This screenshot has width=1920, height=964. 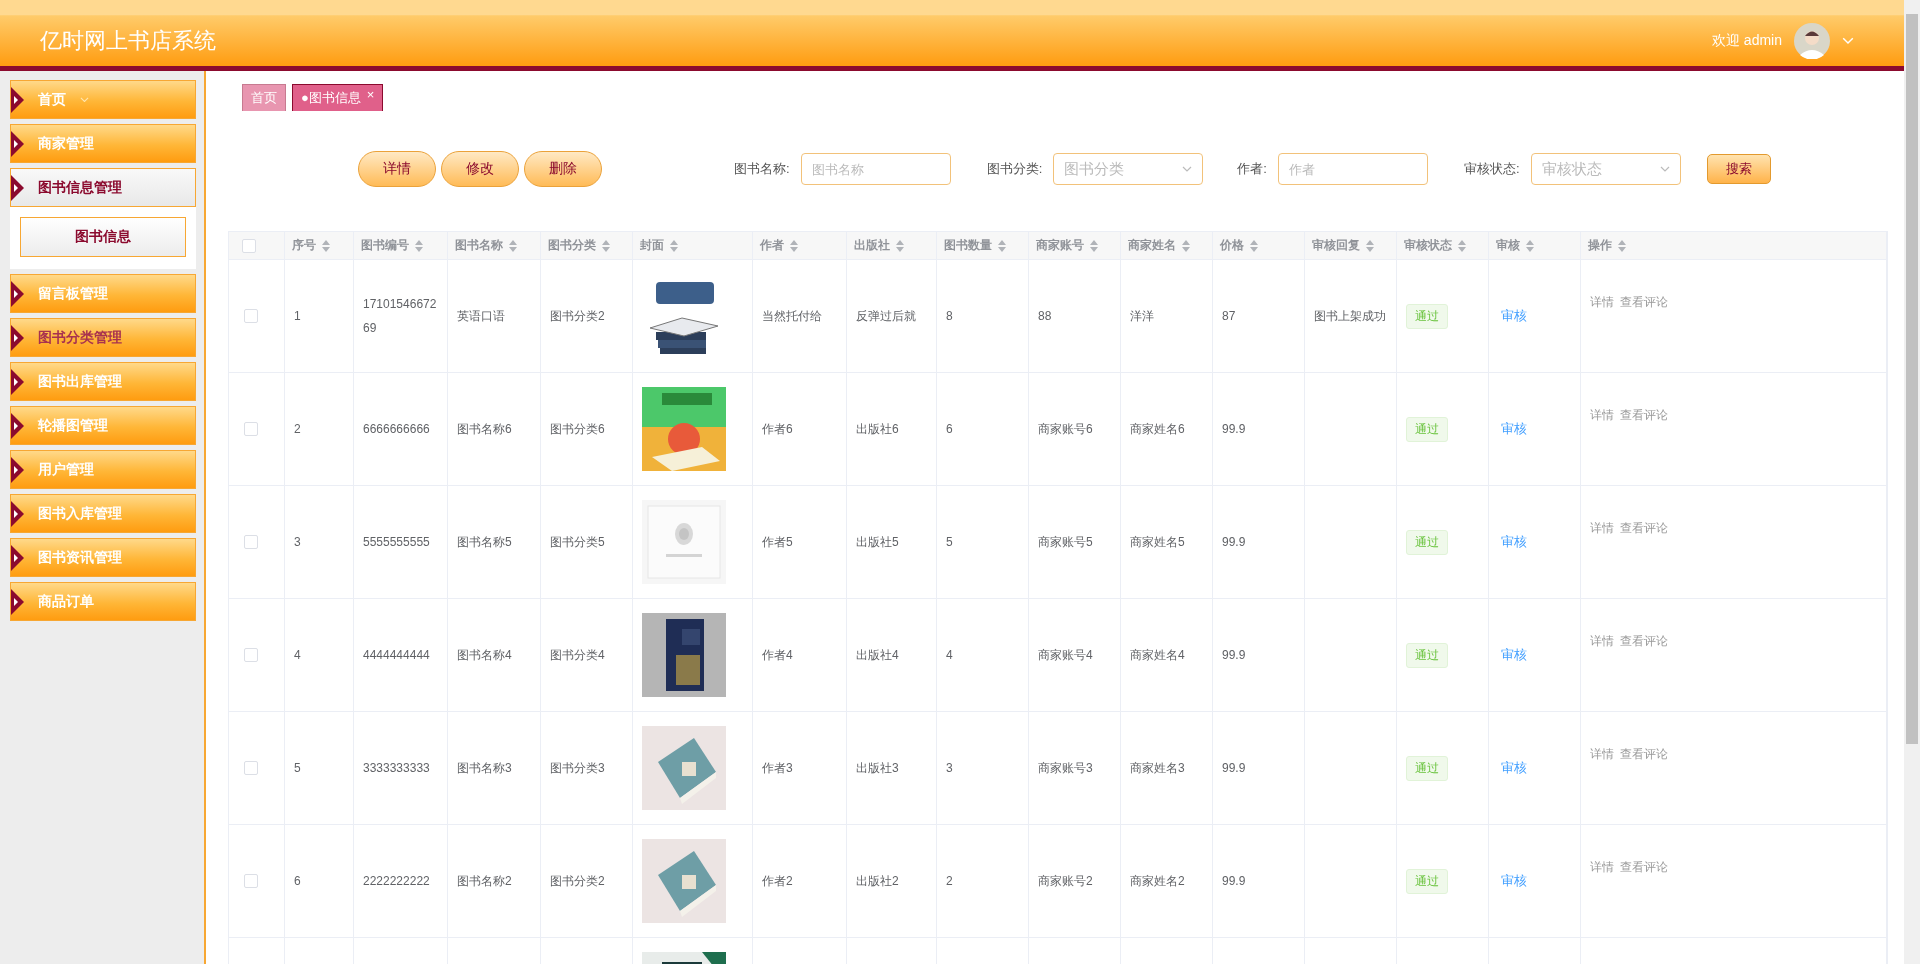 What do you see at coordinates (1336, 245) in the screenshot?
I see `column-header: 审核回复` at bounding box center [1336, 245].